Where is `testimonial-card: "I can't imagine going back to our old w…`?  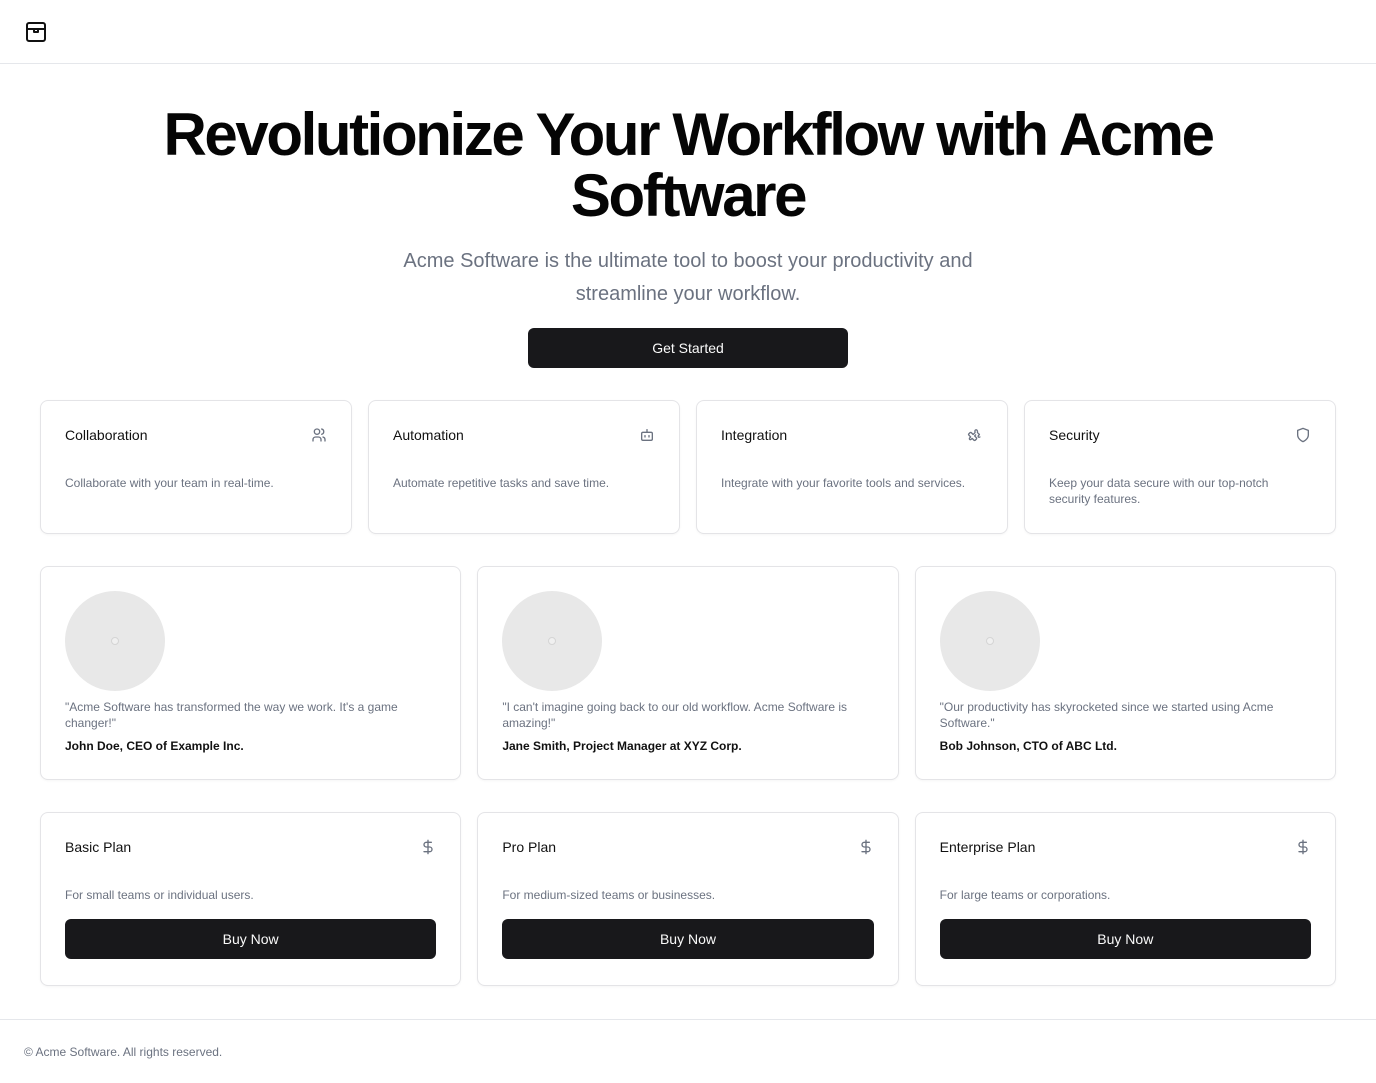
testimonial-card: "I can't imagine going back to our old w… is located at coordinates (688, 673).